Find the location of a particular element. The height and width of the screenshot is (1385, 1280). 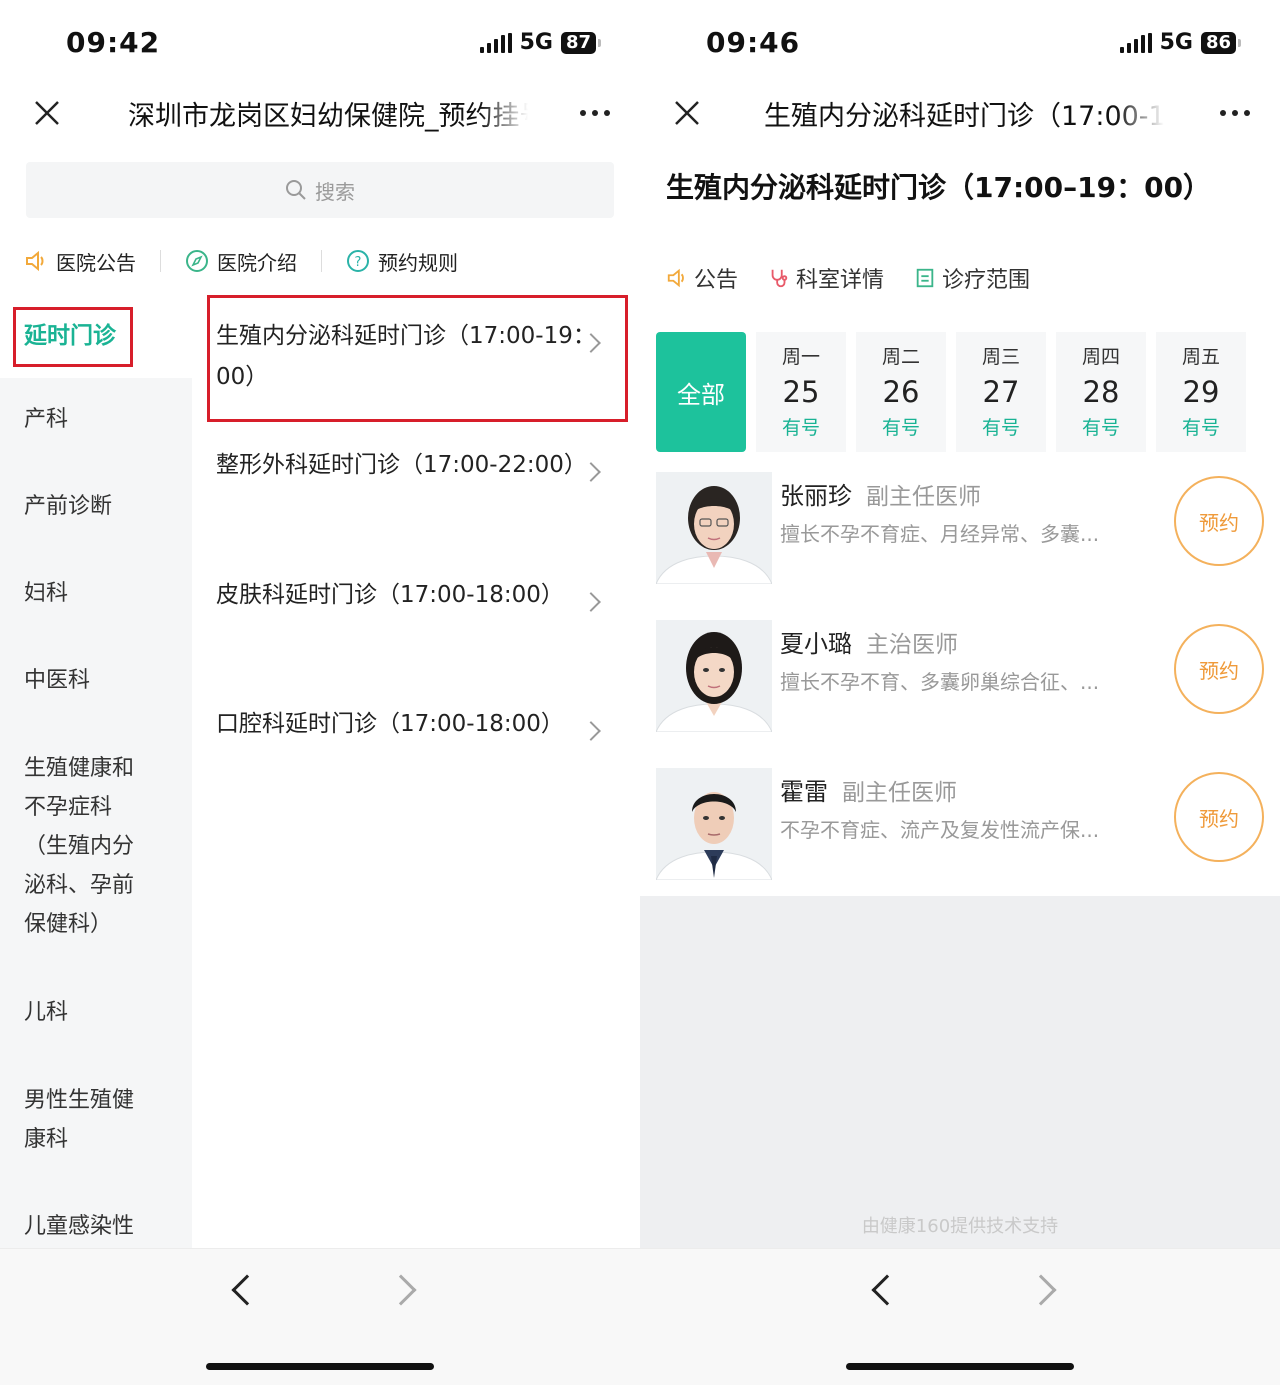

day-label: 25 is located at coordinates (801, 392).